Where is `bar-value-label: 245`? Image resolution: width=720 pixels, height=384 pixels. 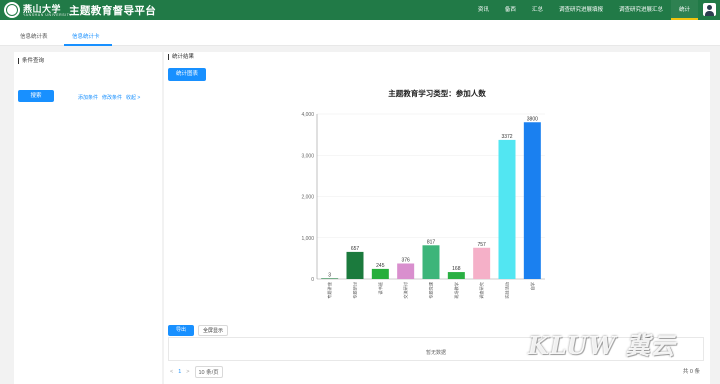 bar-value-label: 245 is located at coordinates (380, 266).